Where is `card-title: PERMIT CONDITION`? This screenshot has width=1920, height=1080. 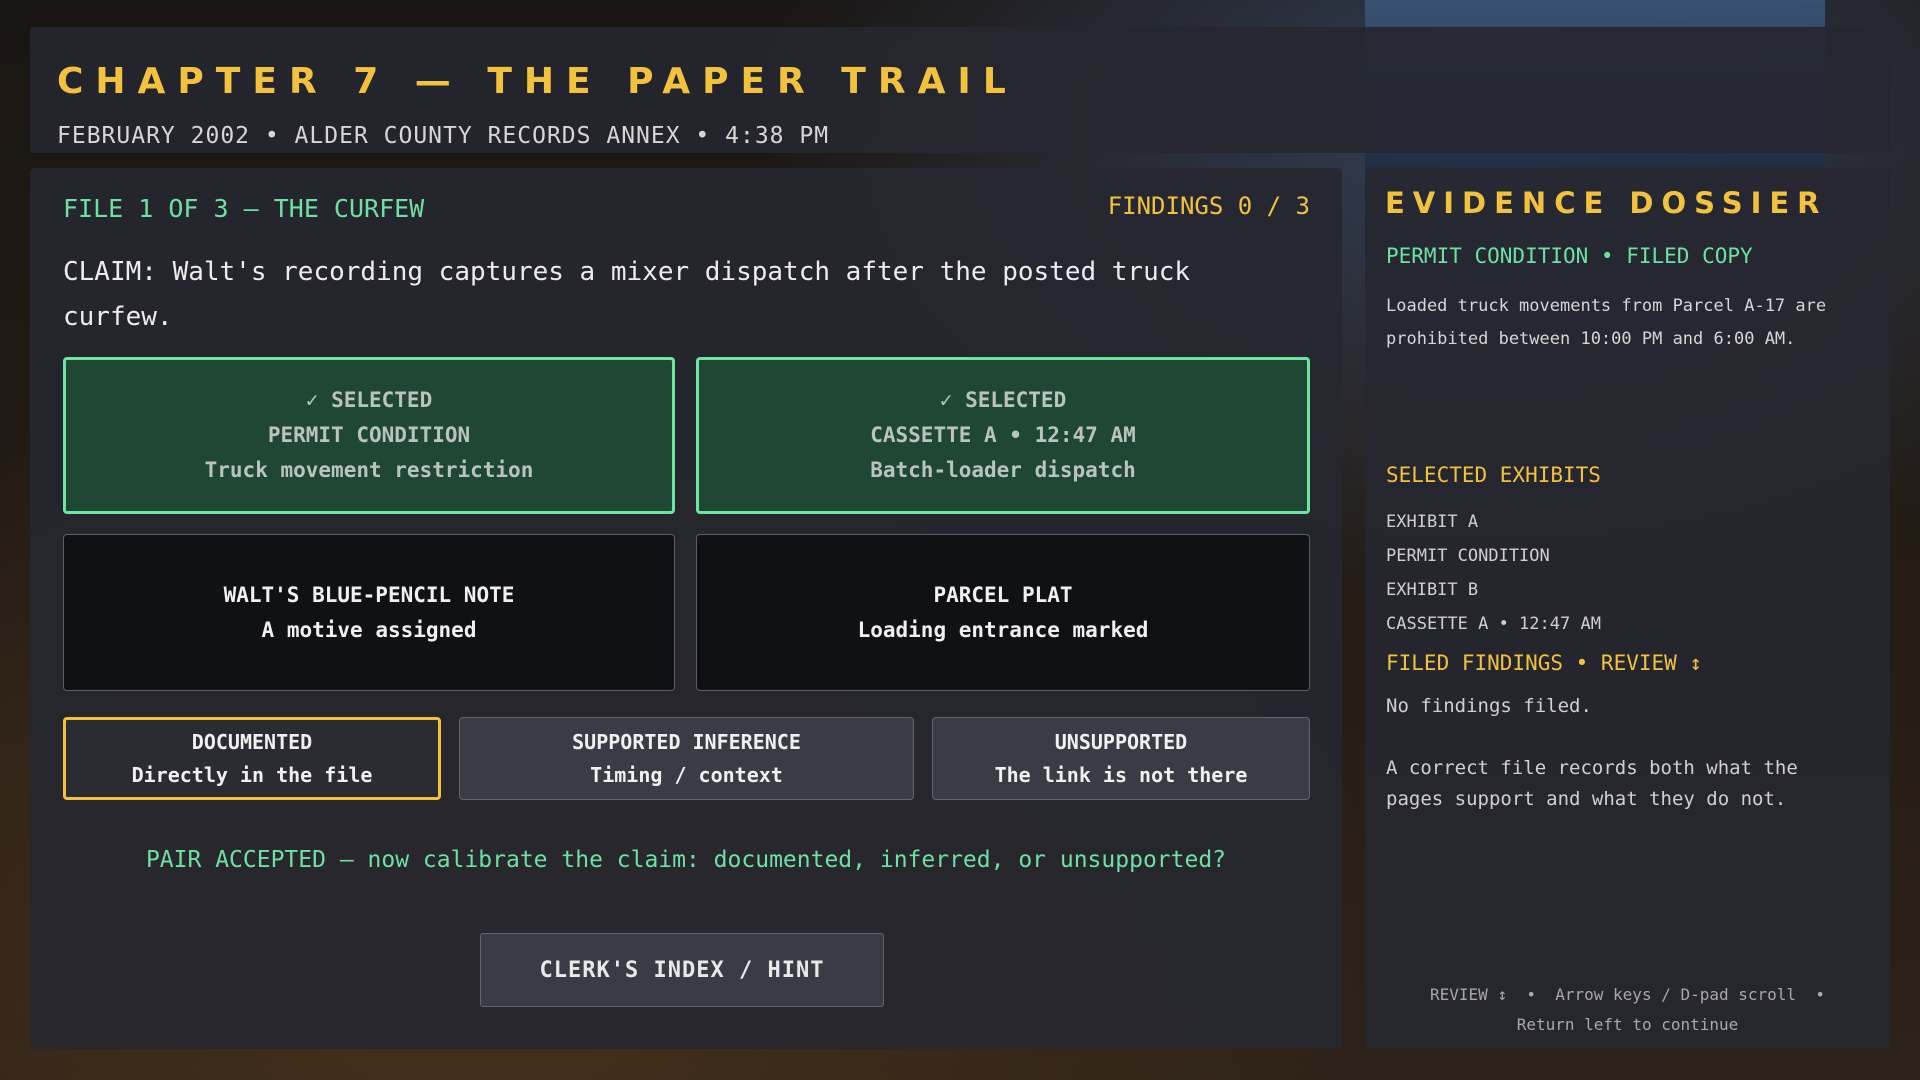
card-title: PERMIT CONDITION is located at coordinates (369, 435).